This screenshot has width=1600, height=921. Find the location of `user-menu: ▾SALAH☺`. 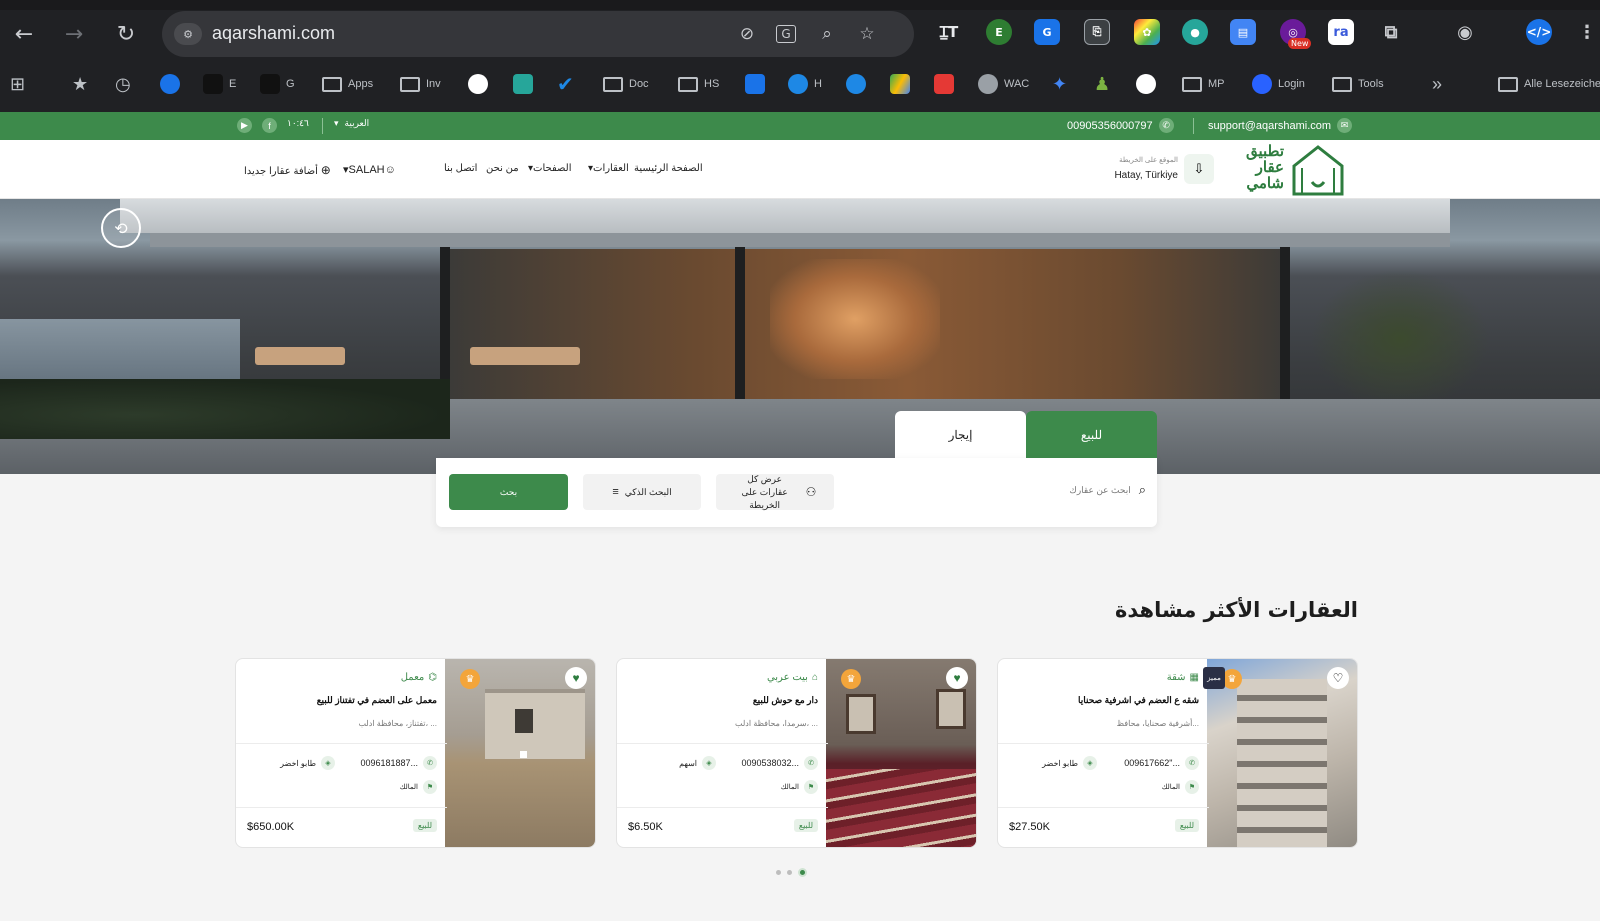

user-menu: ▾SALAH☺ is located at coordinates (369, 169).